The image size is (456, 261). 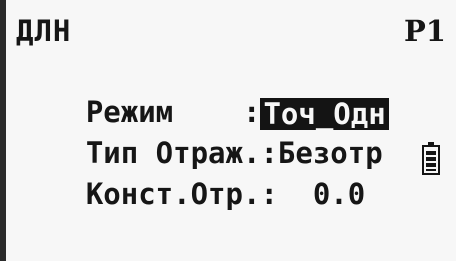 I want to click on setting-separator, so click(x=295, y=194).